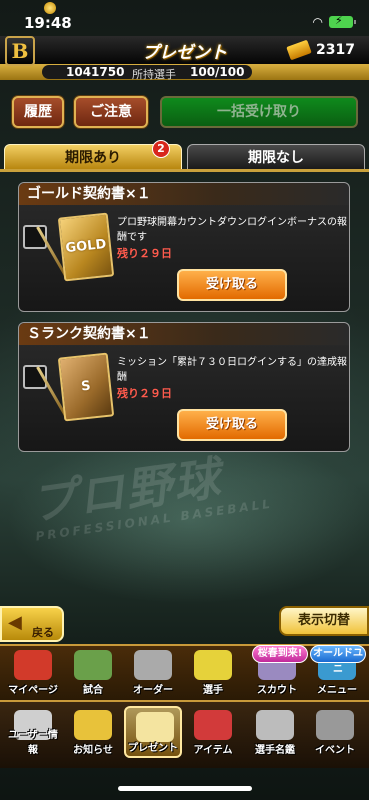  Describe the element at coordinates (33, 665) in the screenshot. I see `mypage-icon` at that location.